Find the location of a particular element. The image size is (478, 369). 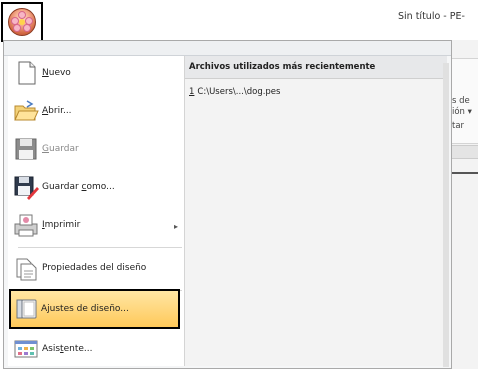

menu-item-label: Imprimir is located at coordinates (61, 225).